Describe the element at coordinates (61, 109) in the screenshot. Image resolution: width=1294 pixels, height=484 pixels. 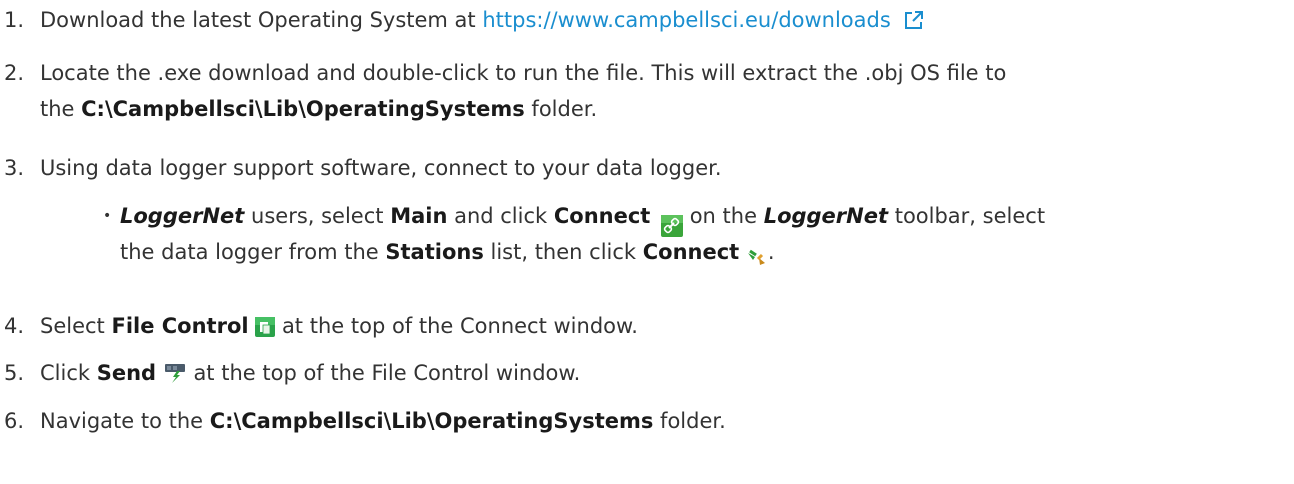
I see `step-text: the` at that location.